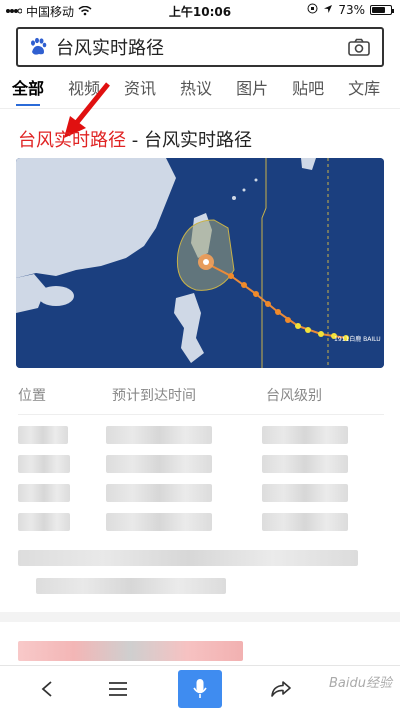 Image resolution: width=400 pixels, height=711 pixels. Describe the element at coordinates (28, 93) in the screenshot. I see `tab-all: 全部` at that location.